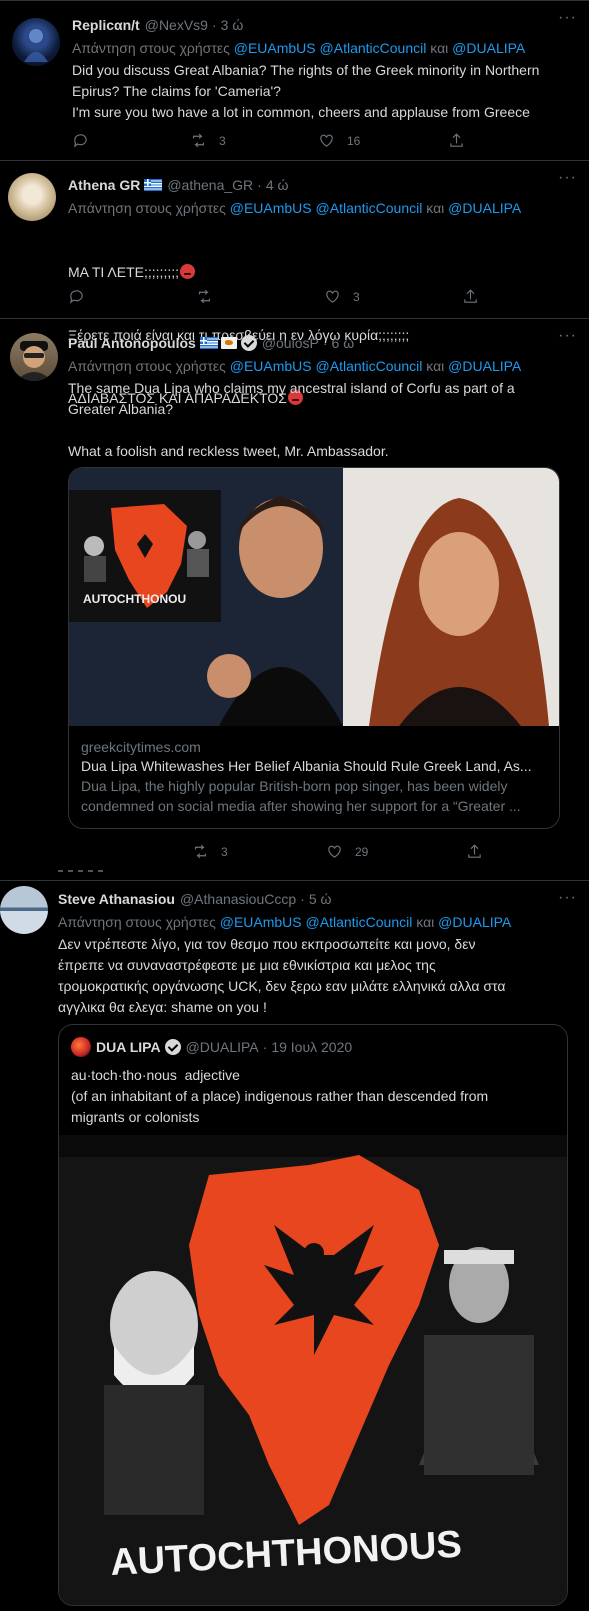 Image resolution: width=589 pixels, height=1611 pixels. Describe the element at coordinates (128, 1047) in the screenshot. I see `quoted-author-name: DUA LIPA` at that location.